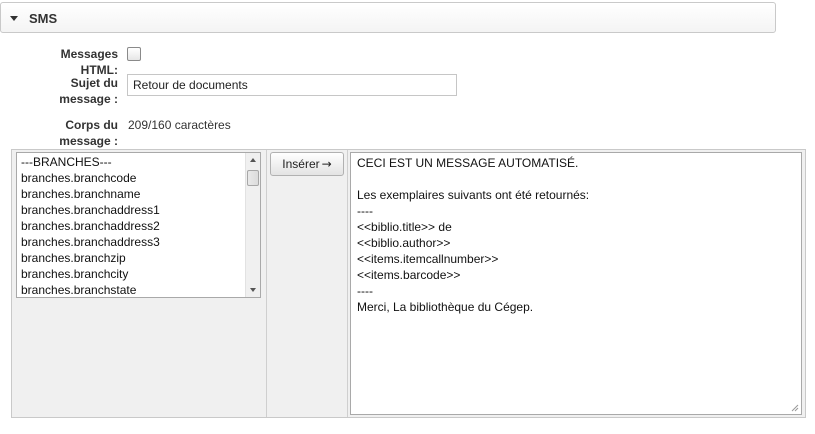 The height and width of the screenshot is (434, 815). I want to click on character-count: 209/160 caractères, so click(179, 125).